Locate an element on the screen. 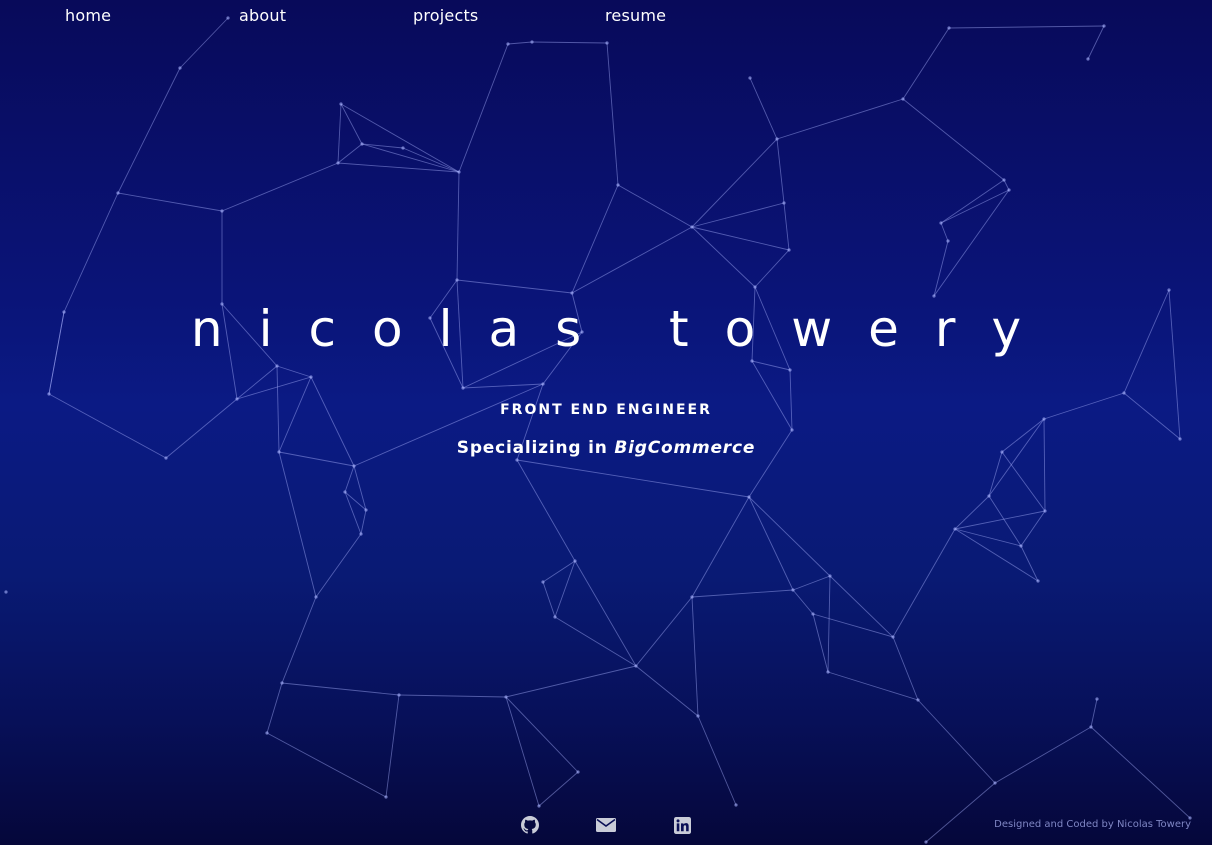  linkedin-link is located at coordinates (682, 825).